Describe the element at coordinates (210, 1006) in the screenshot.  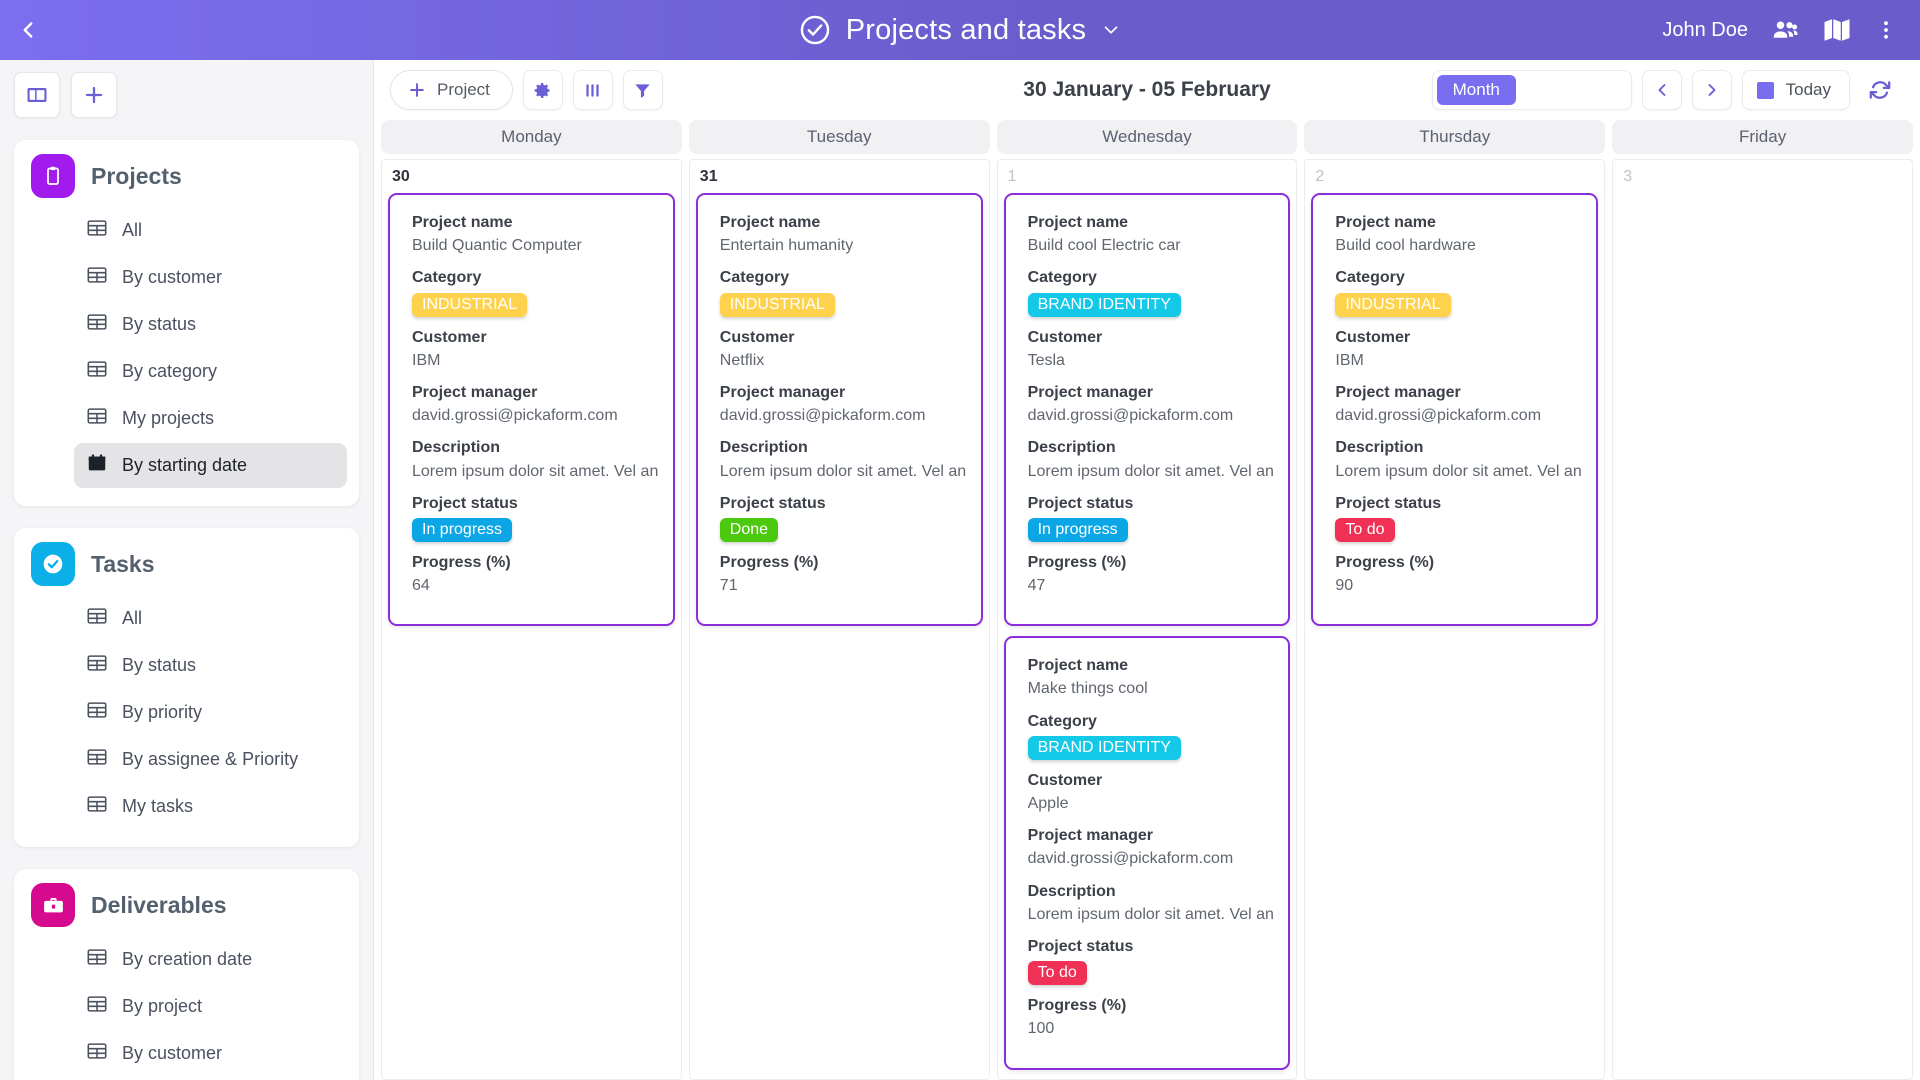
I see `sidebar-item-by-project: By project` at that location.